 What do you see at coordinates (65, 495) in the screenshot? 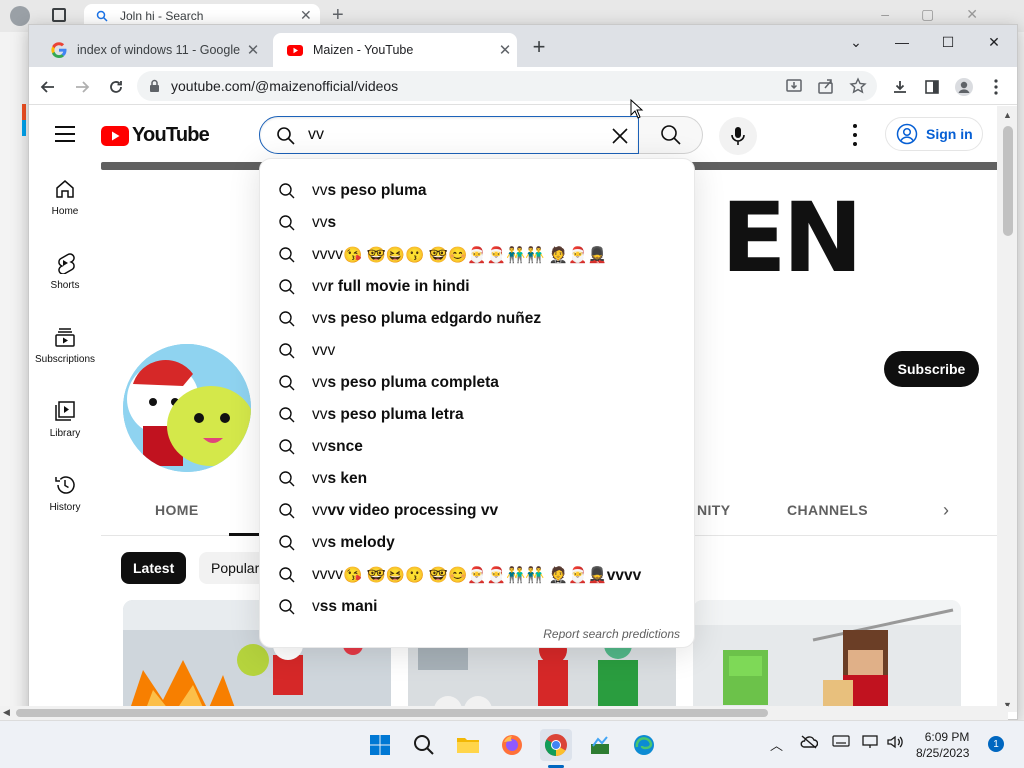
I see `guide-item-history: History` at bounding box center [65, 495].